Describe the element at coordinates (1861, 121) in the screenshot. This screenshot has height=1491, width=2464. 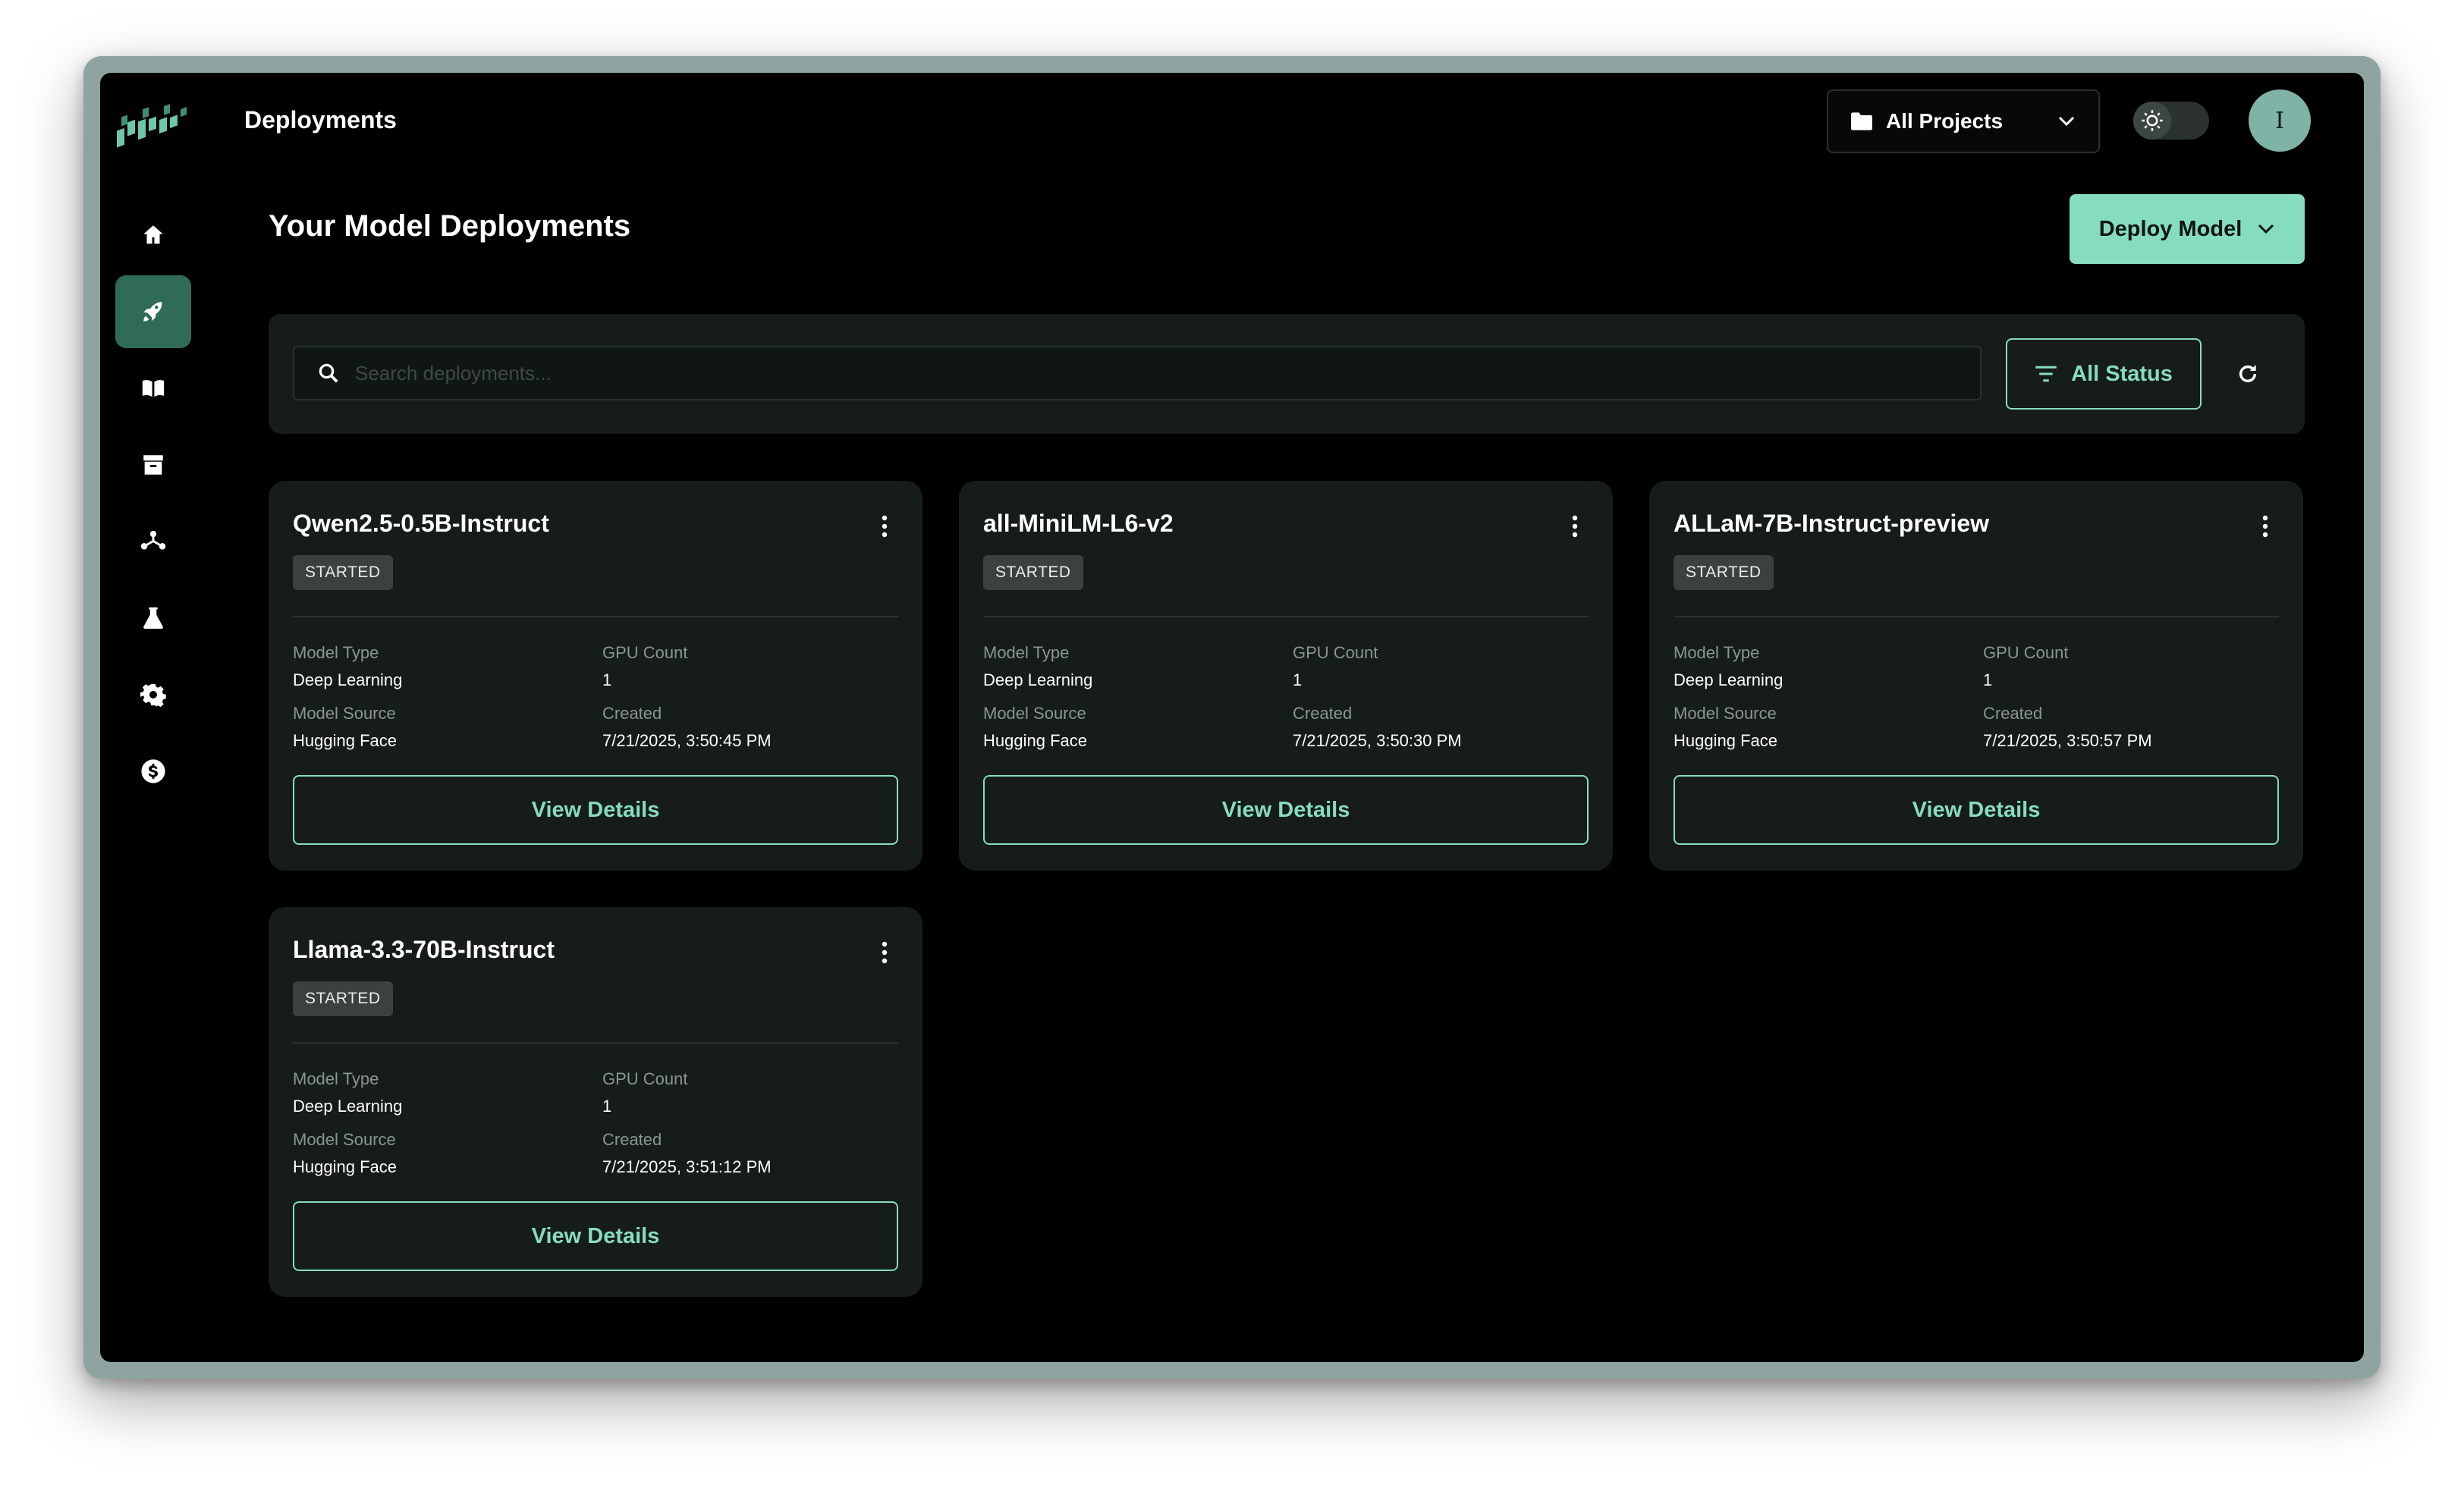
I see `folder-icon` at that location.